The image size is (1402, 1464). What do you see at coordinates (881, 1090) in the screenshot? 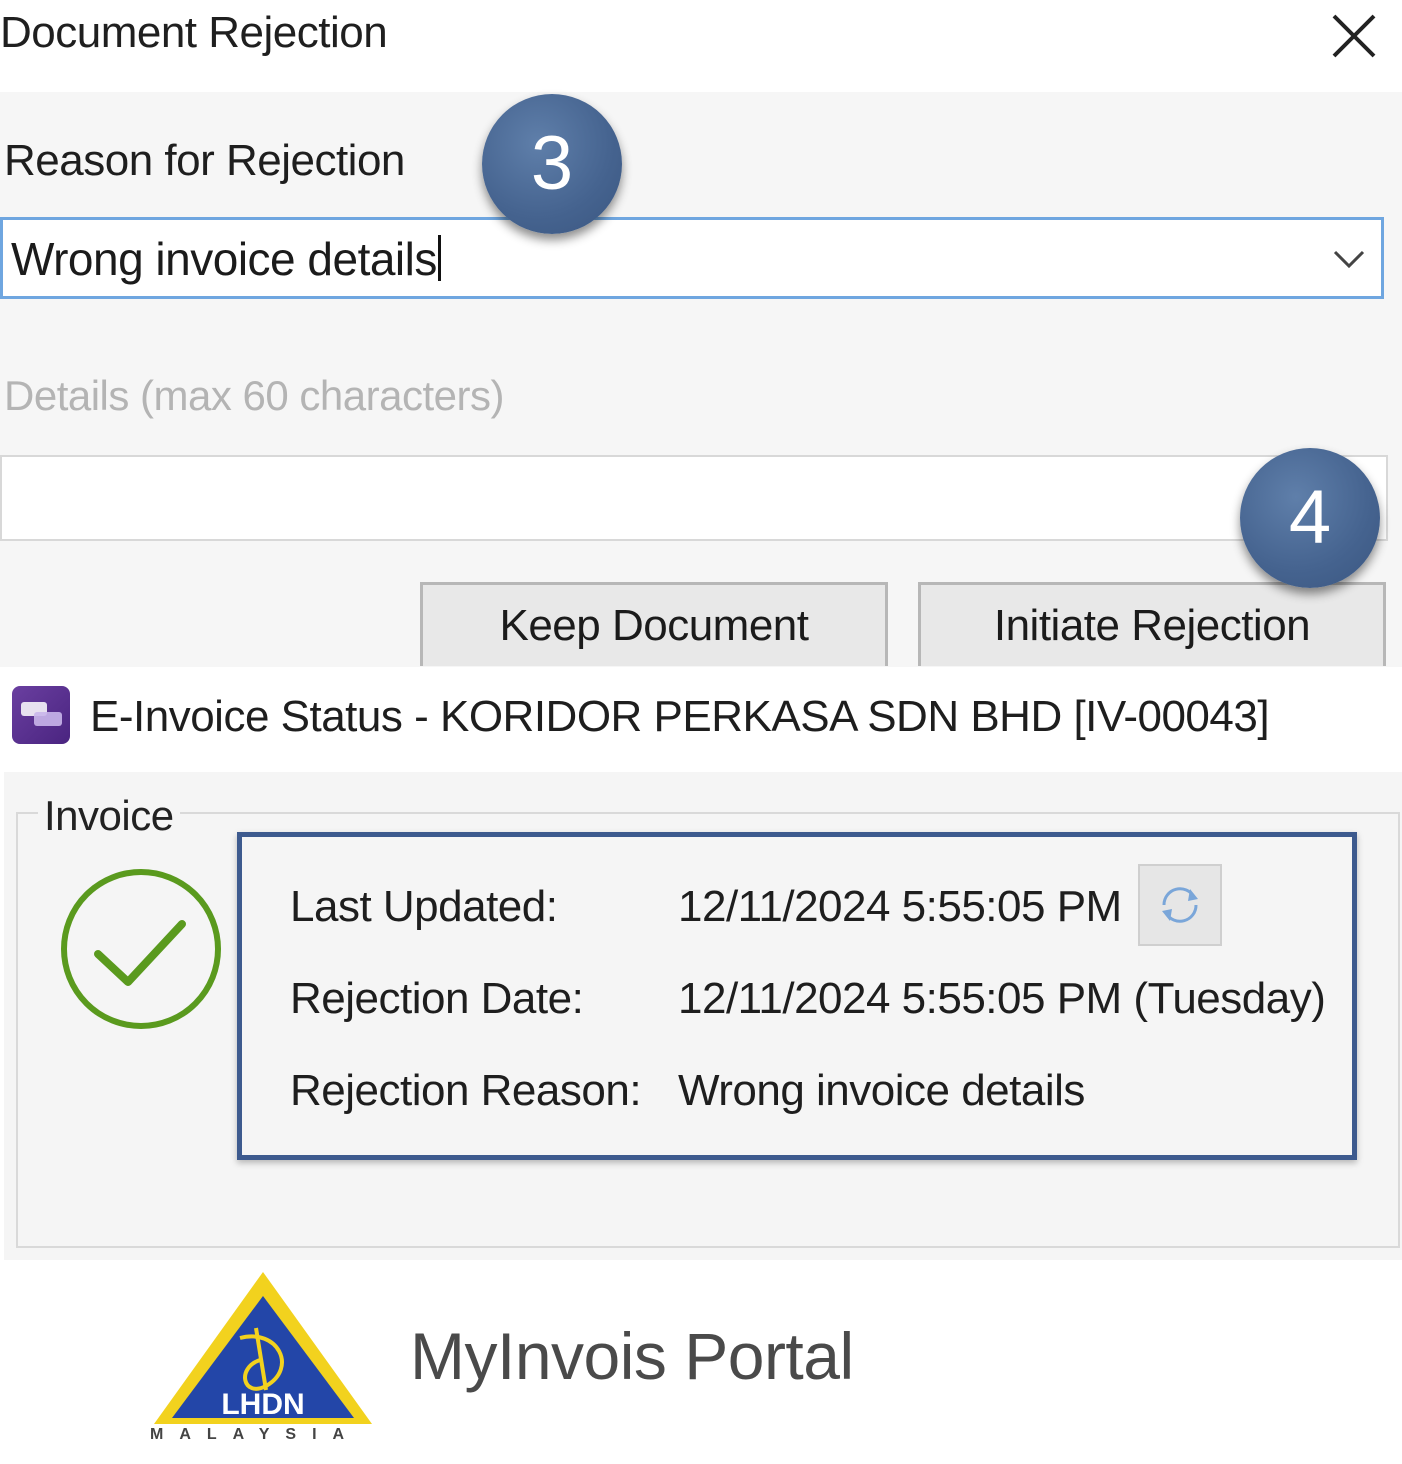
I see `rejection-reason-value: Wrong invoice details` at bounding box center [881, 1090].